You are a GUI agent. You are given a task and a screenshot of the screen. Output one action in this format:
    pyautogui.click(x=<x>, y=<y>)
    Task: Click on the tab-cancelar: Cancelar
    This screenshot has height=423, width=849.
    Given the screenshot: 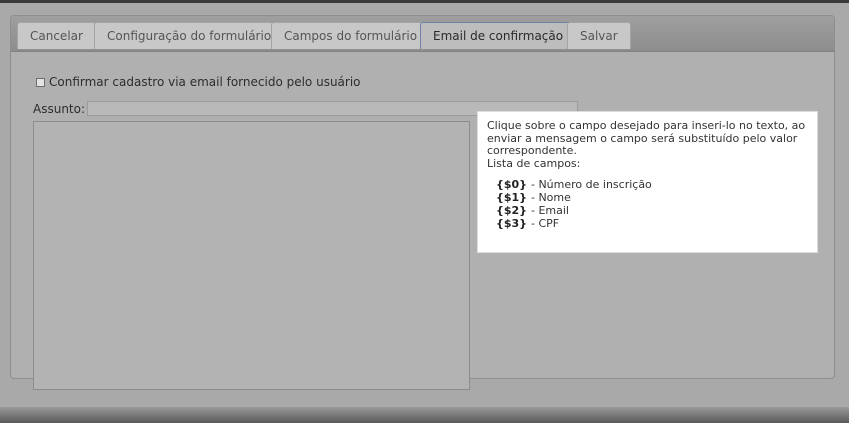 What is the action you would take?
    pyautogui.click(x=56, y=35)
    